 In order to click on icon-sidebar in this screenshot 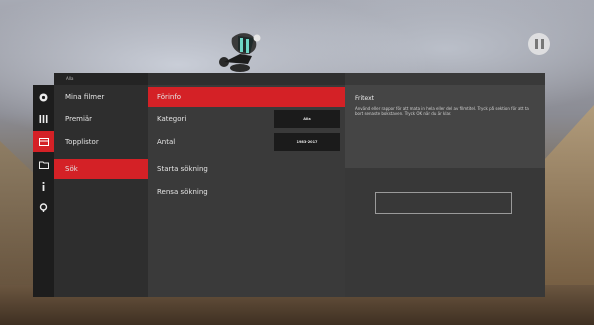, I will do `click(43, 191)`.